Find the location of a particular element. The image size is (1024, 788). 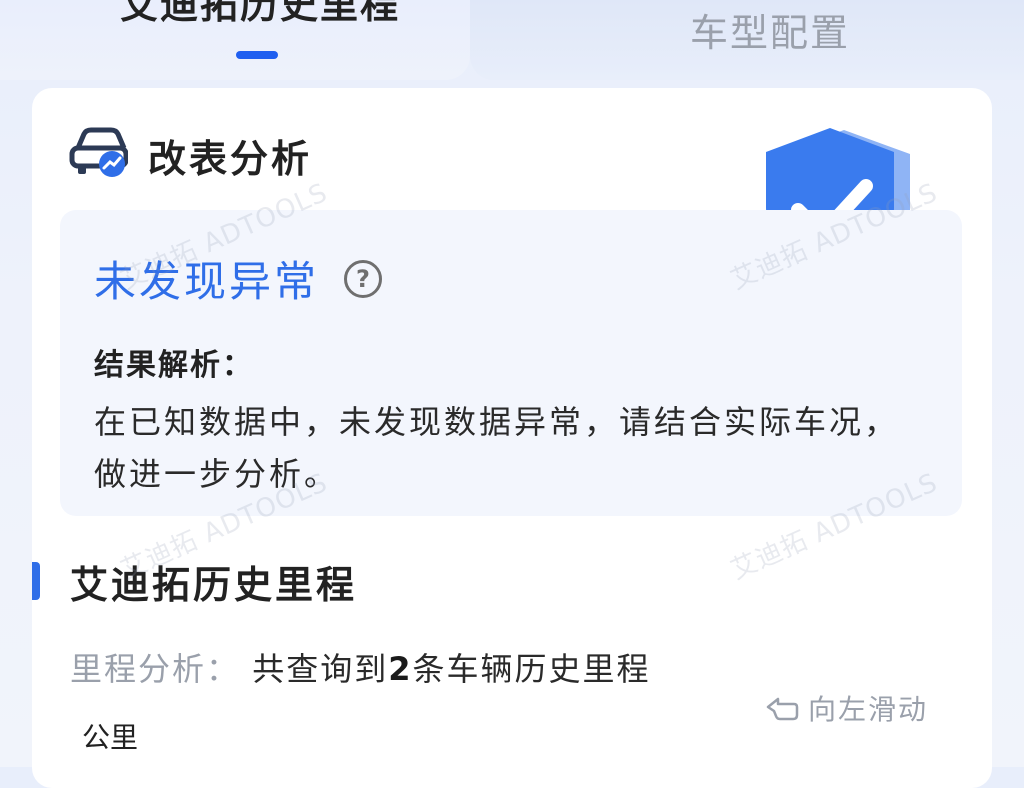

status-text: 未发现异常 is located at coordinates (207, 281).